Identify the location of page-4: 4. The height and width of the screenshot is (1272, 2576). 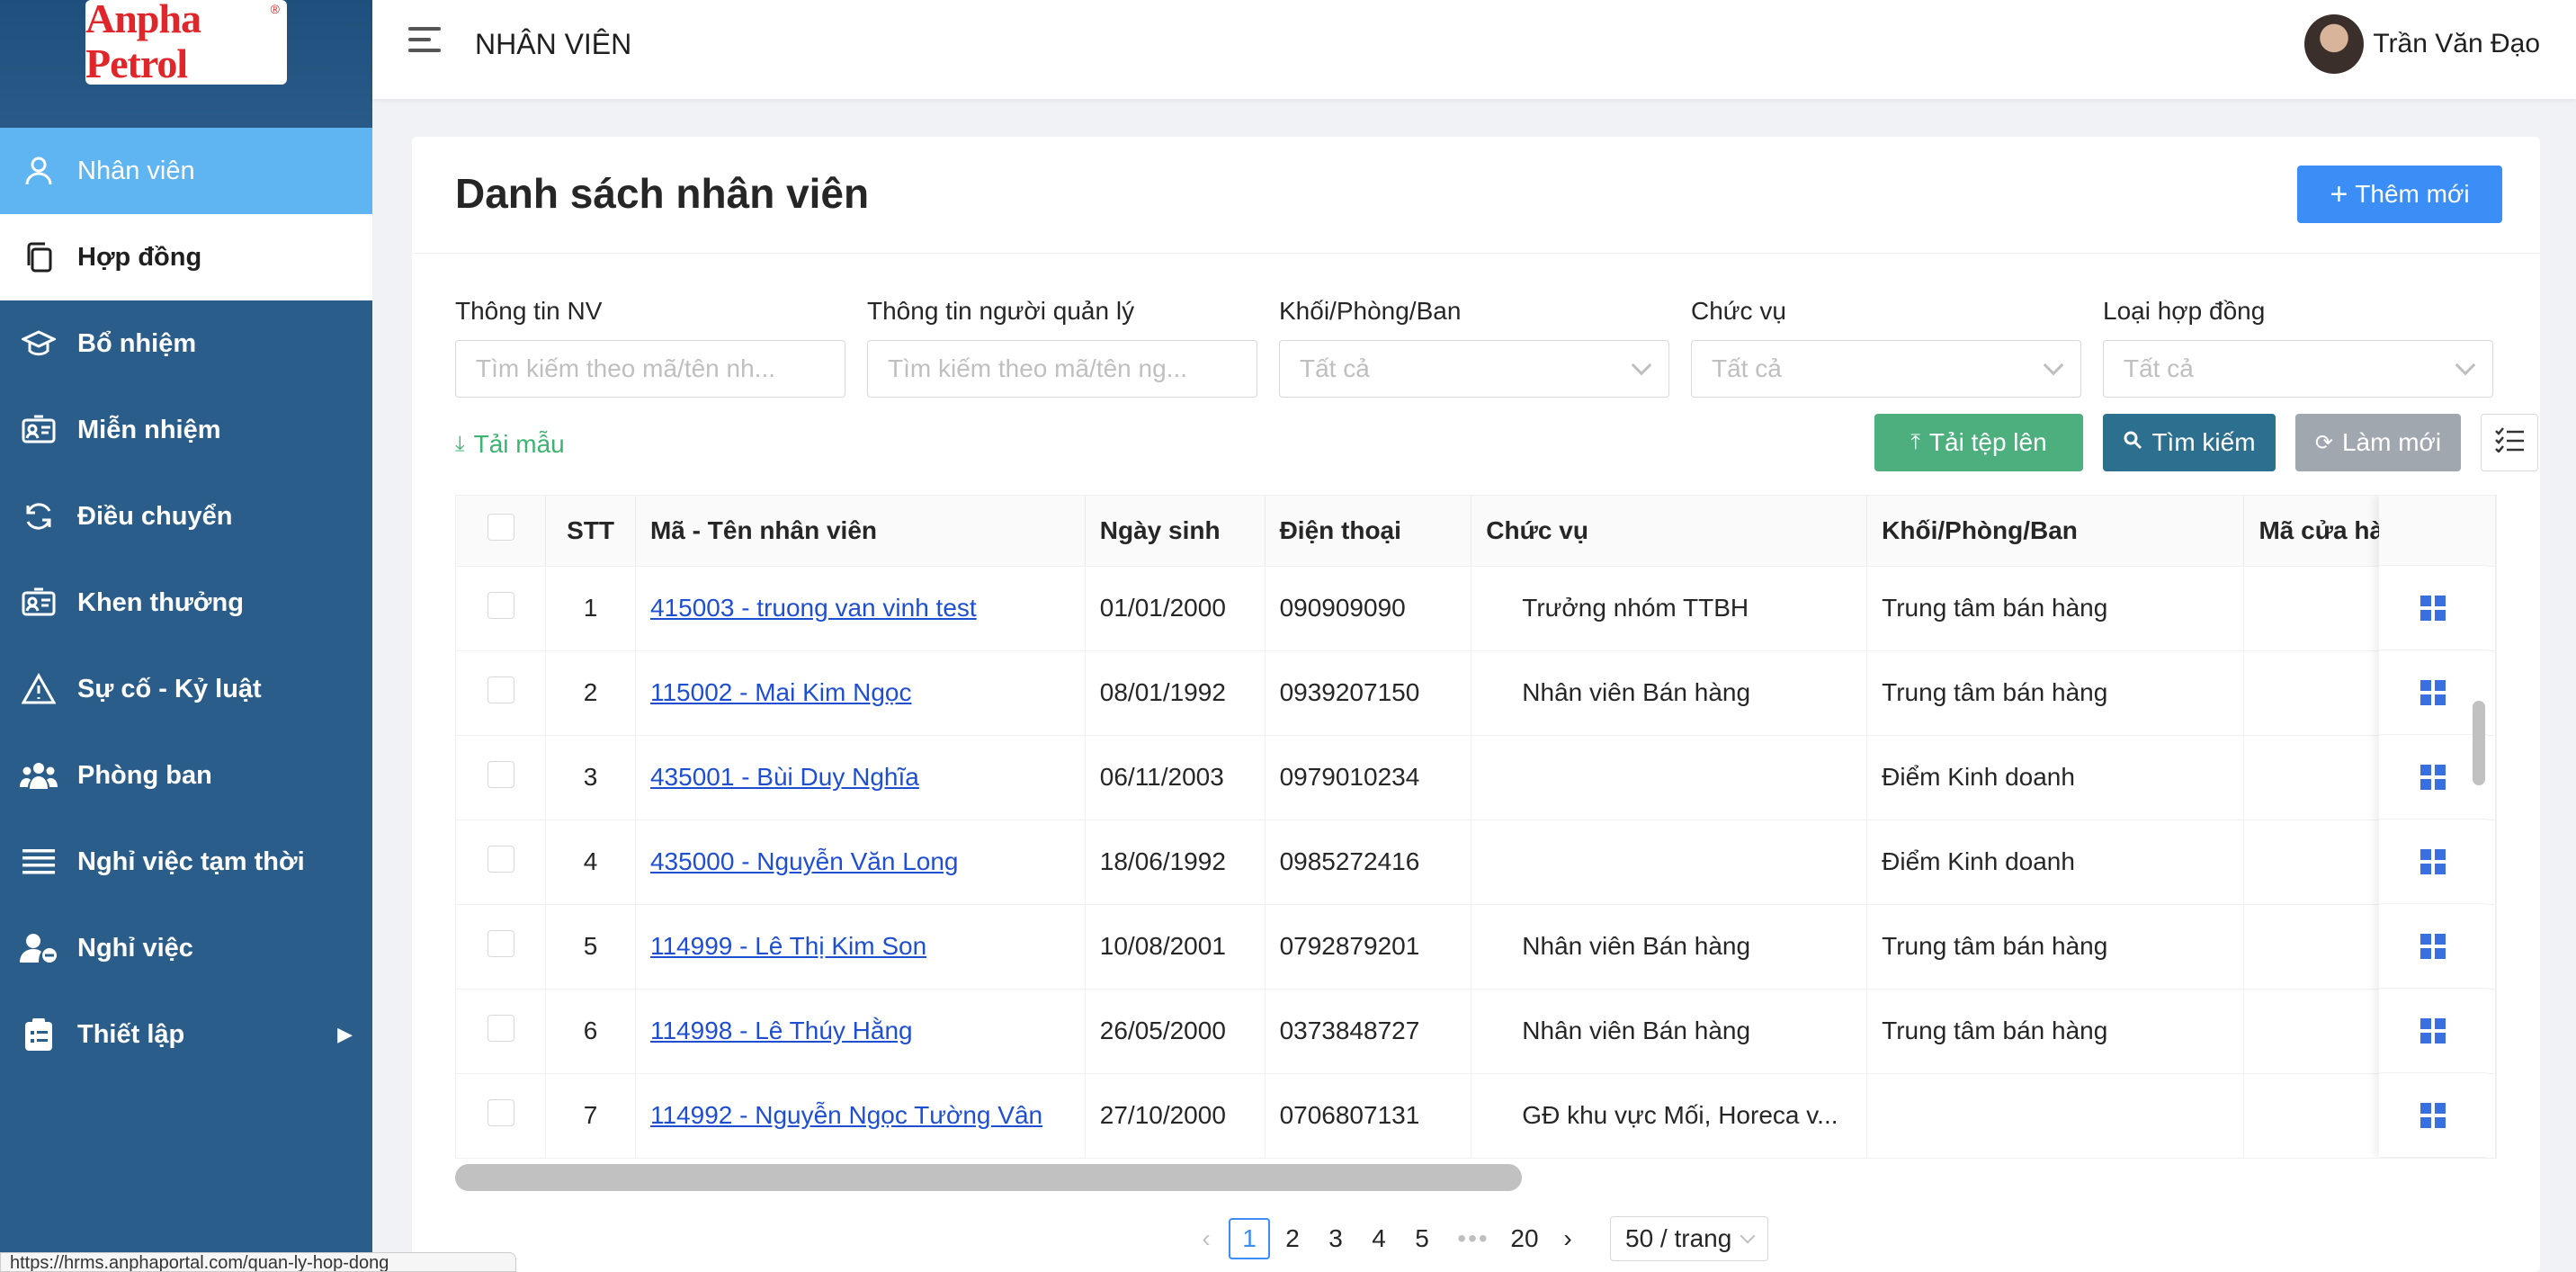
(1379, 1238).